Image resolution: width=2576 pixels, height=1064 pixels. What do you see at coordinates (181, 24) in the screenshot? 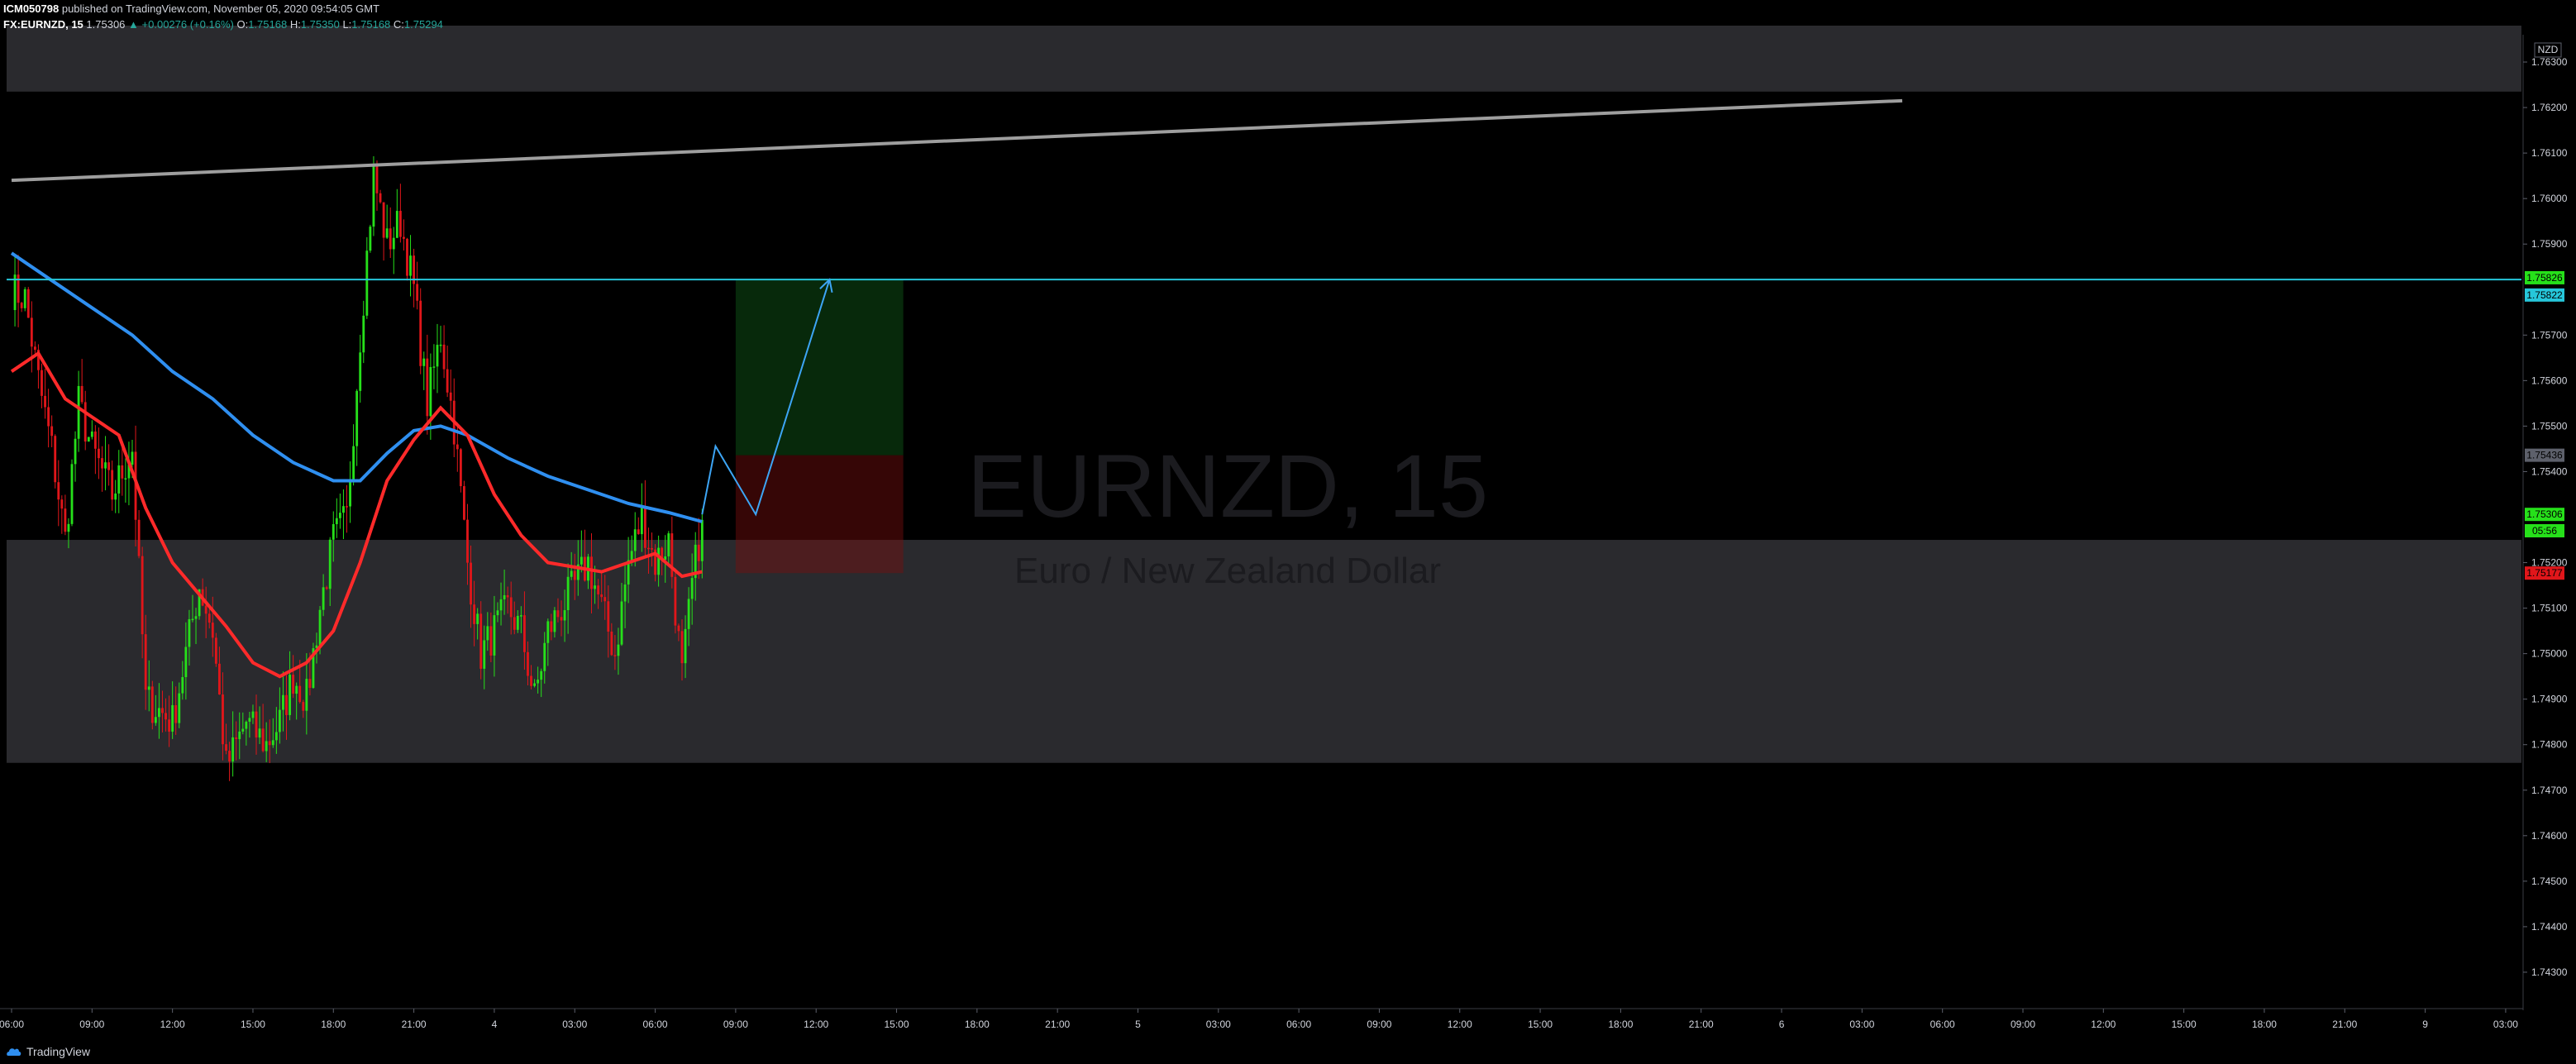
I see `change-value: ▲ +0.00276 (+0.16%)` at bounding box center [181, 24].